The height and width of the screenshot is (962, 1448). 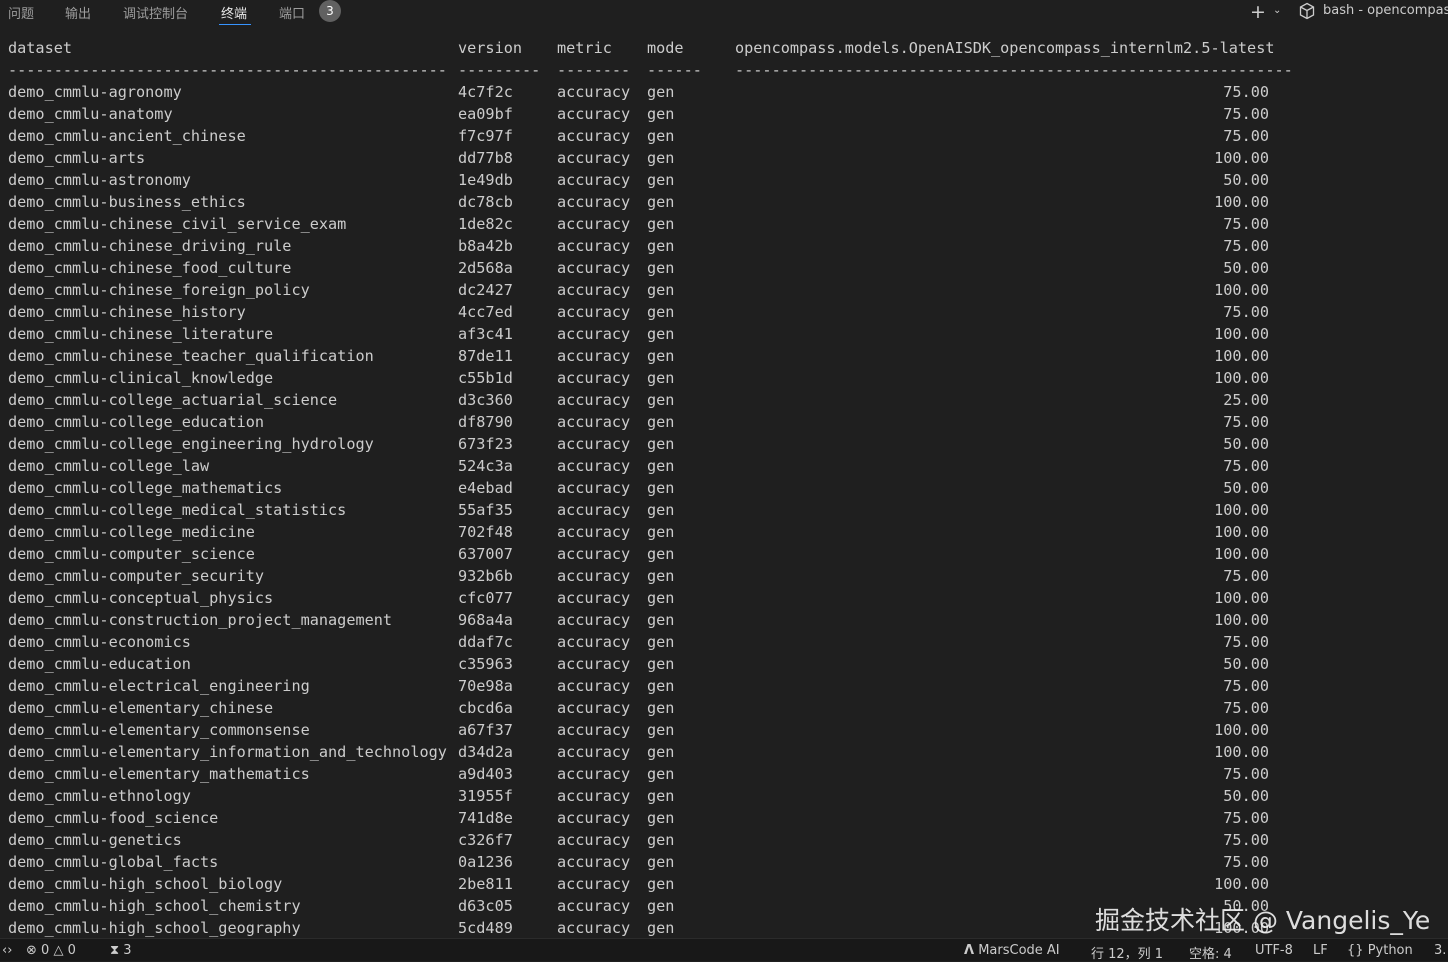 I want to click on cell-dataset: demo_cmmlu-elementary_commonsense, so click(x=159, y=730).